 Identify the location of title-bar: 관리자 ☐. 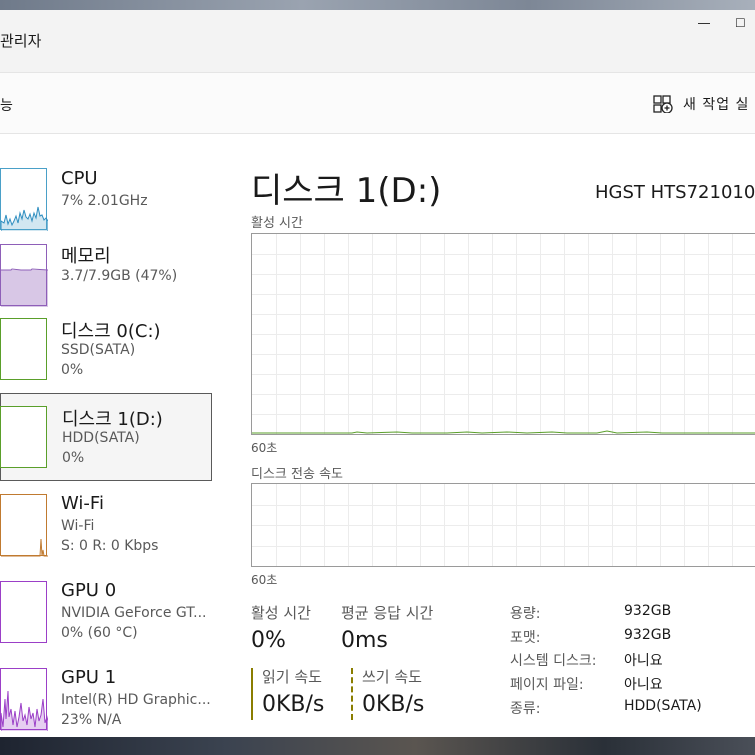
(377, 41).